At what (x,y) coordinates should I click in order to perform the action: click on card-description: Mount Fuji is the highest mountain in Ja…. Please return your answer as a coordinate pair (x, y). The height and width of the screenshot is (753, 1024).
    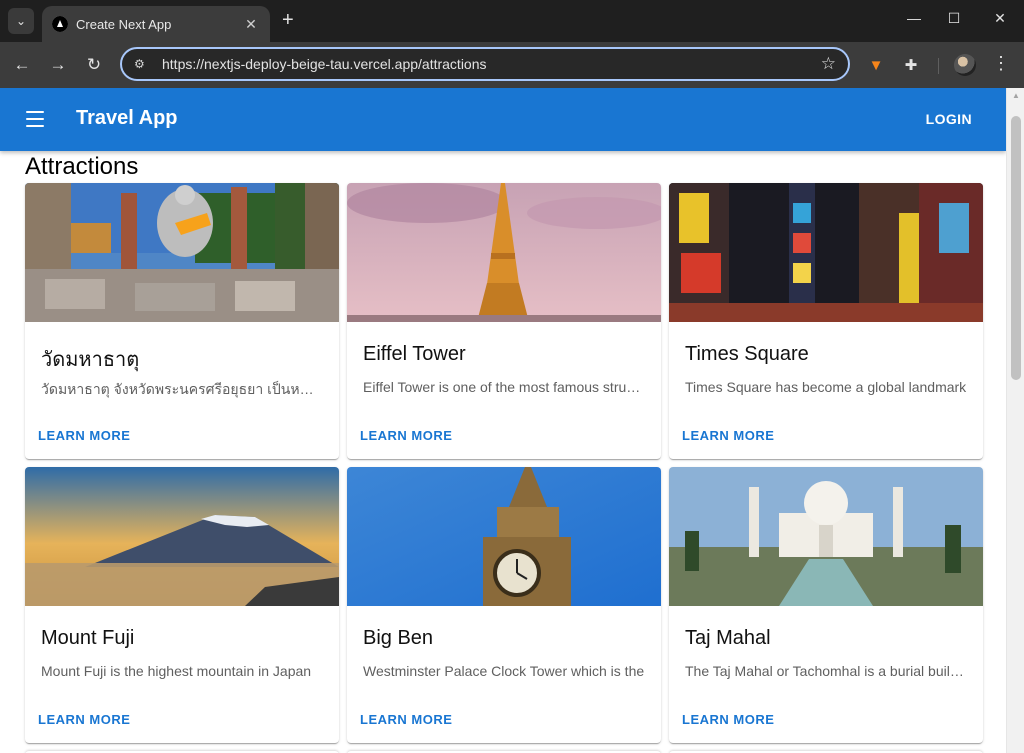
    Looking at the image, I should click on (176, 671).